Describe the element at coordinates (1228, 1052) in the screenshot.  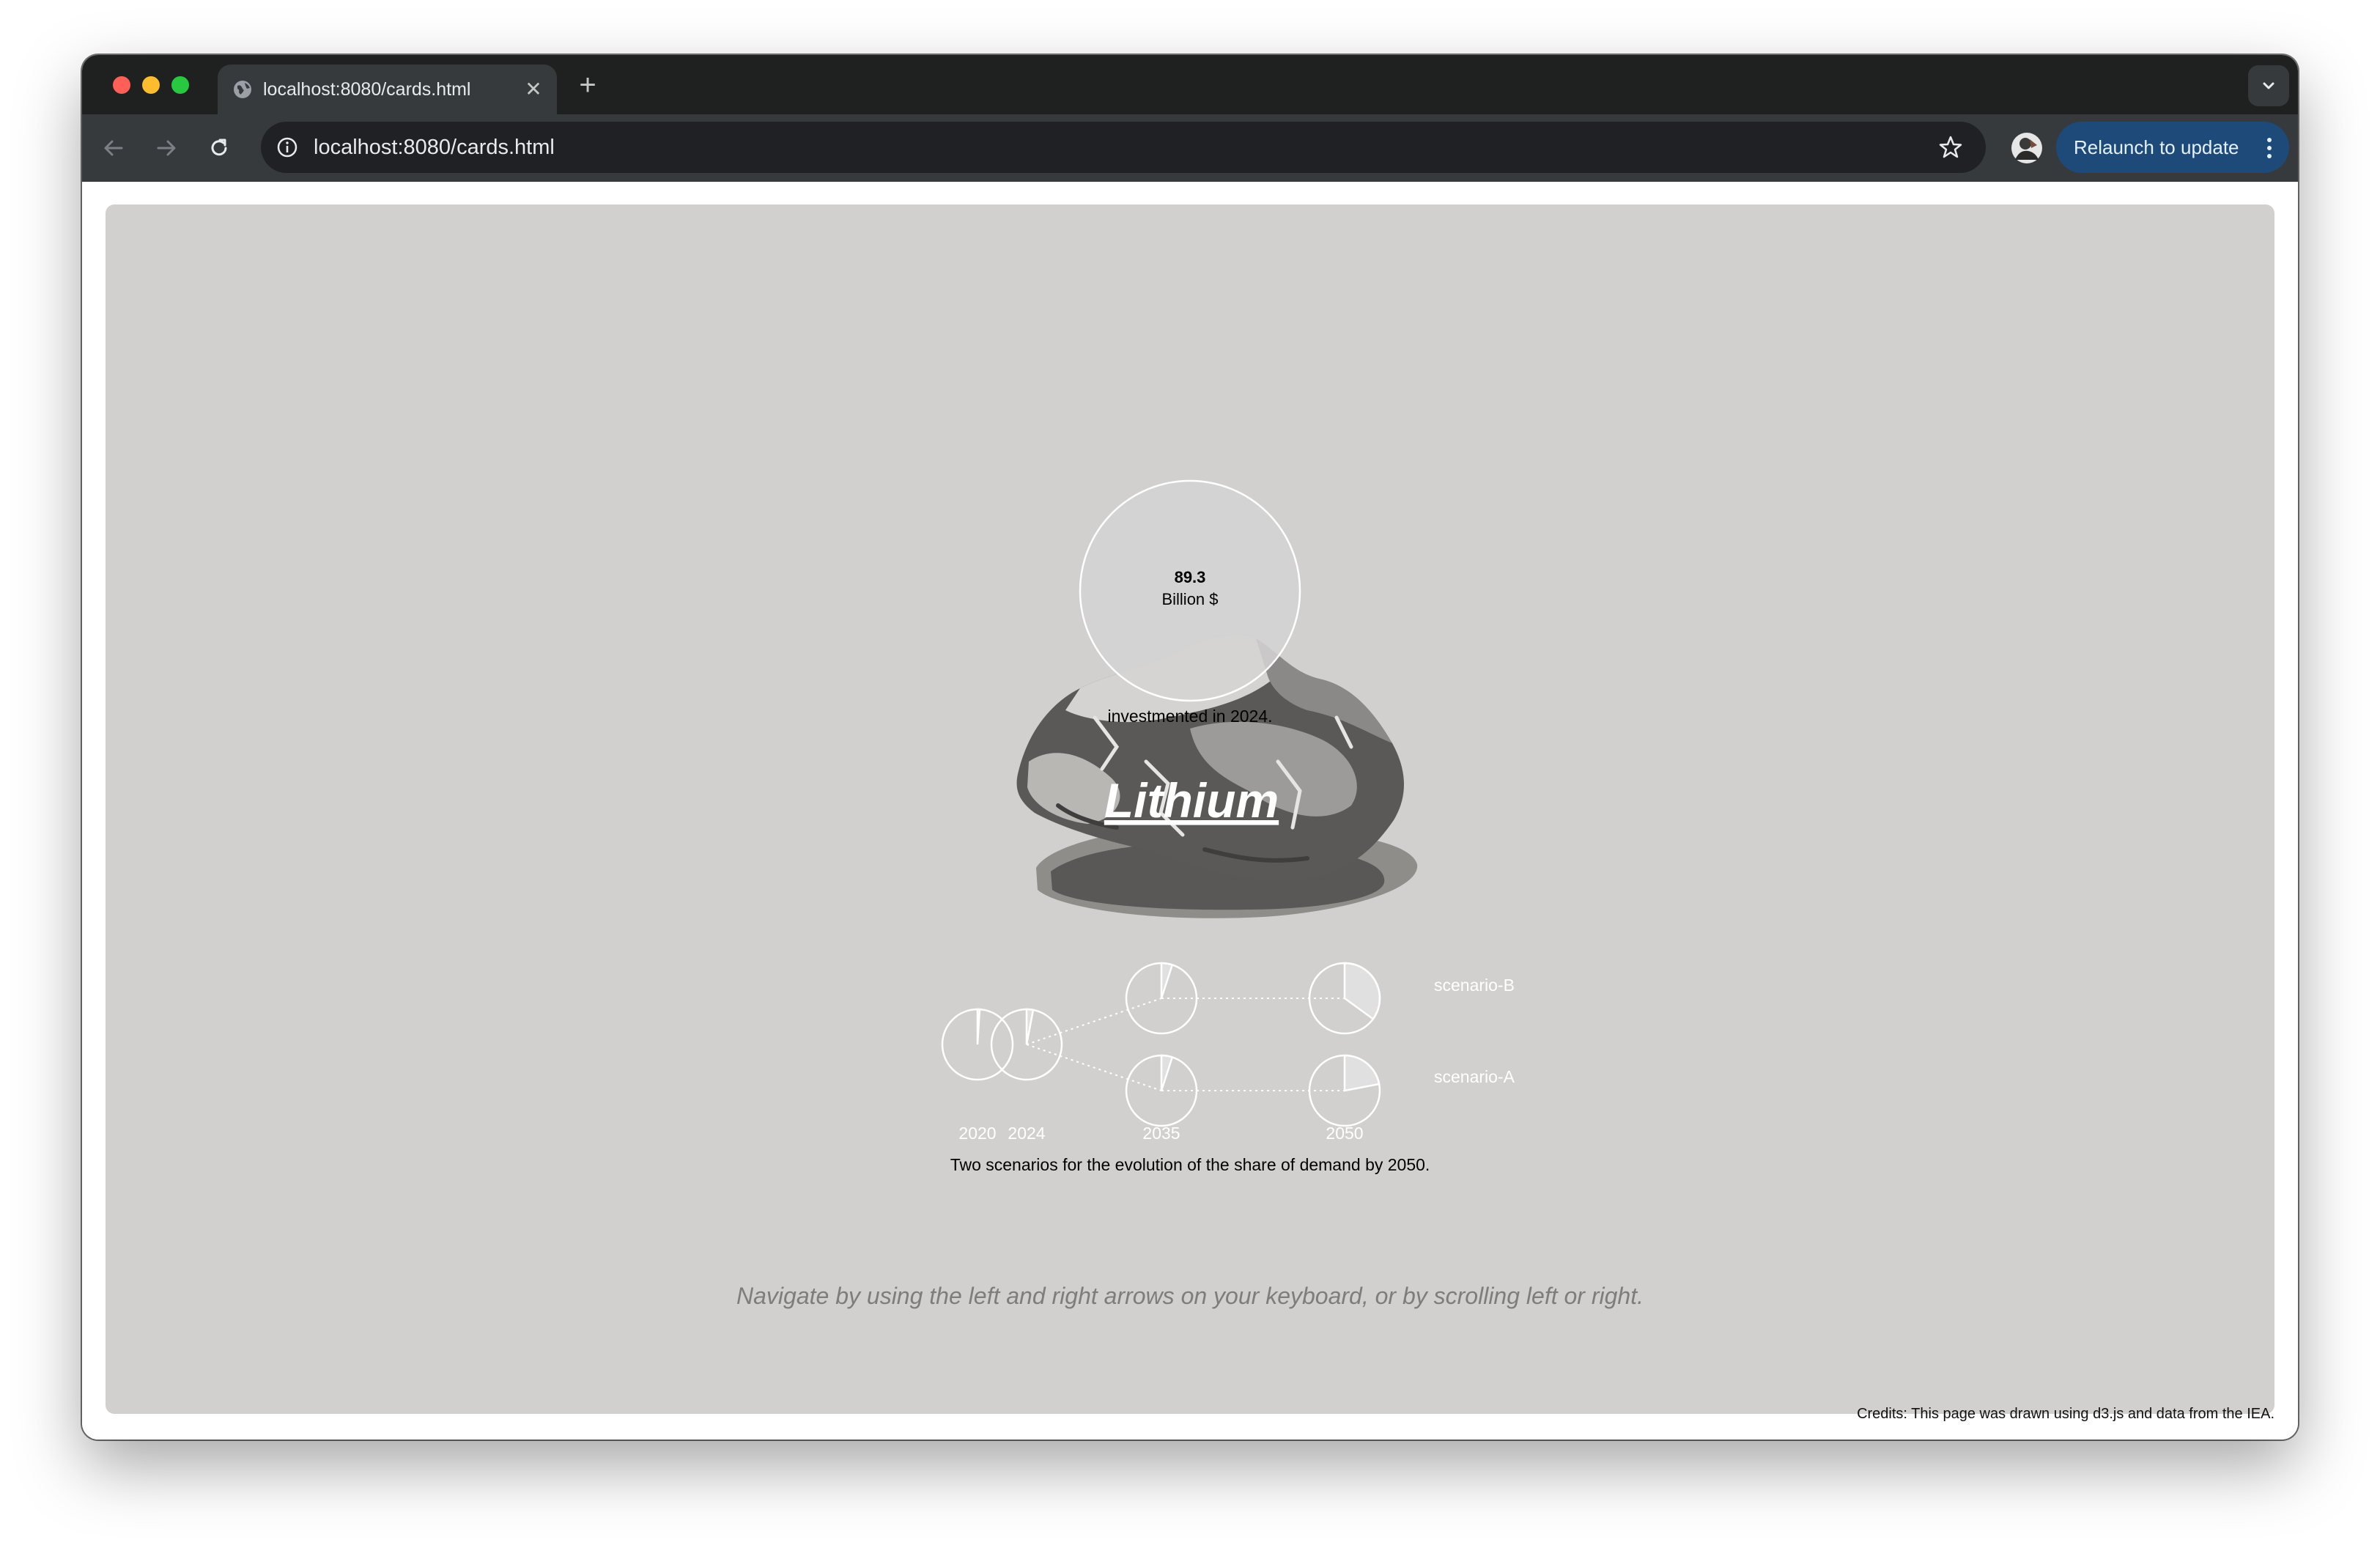
I see `demand-scenarios-chart: scenario-B scenario-A 2020 2024 2035 2050` at that location.